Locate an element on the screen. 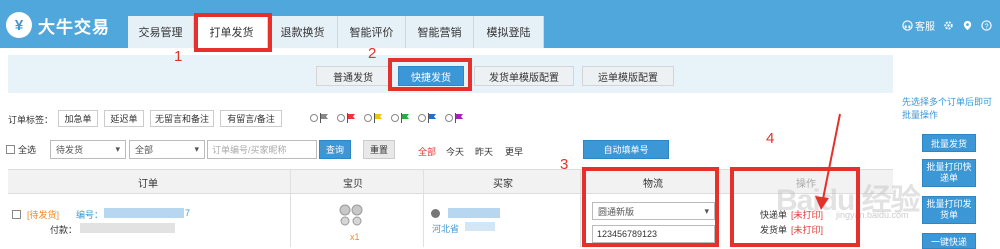  tab-refund-exchange: 退款换货 is located at coordinates (303, 32).